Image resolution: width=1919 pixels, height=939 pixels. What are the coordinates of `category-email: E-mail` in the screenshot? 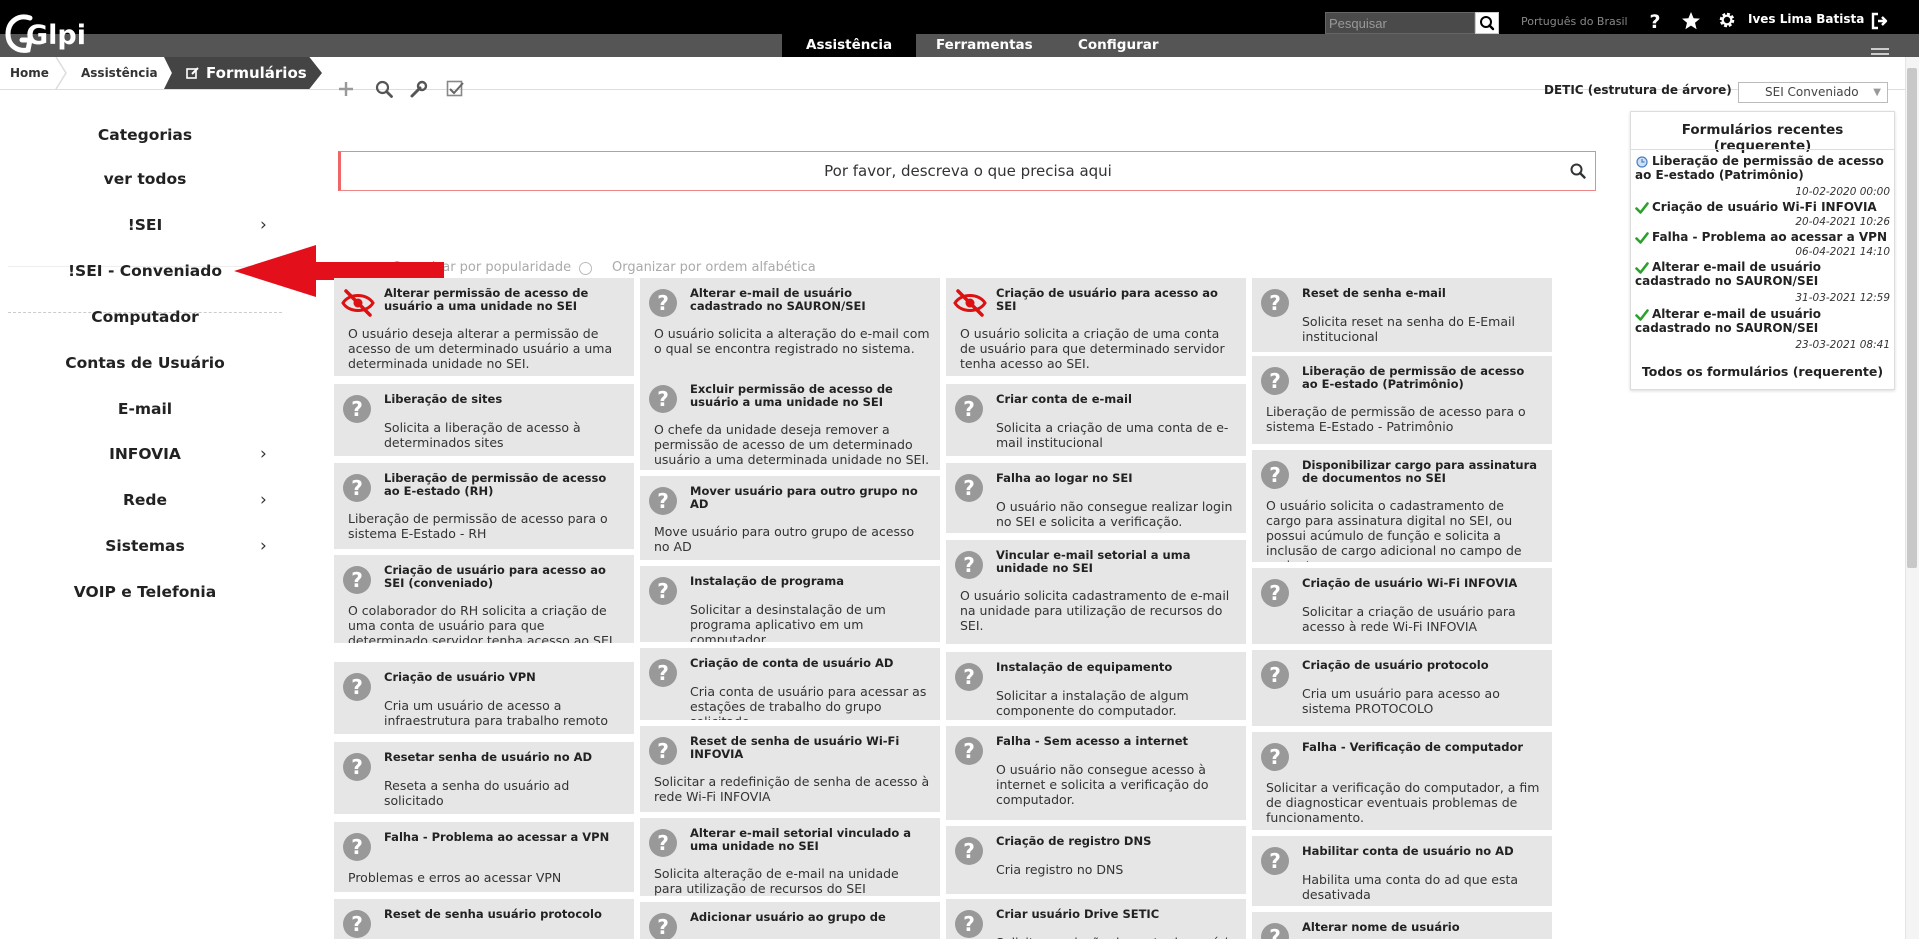 It's located at (145, 409).